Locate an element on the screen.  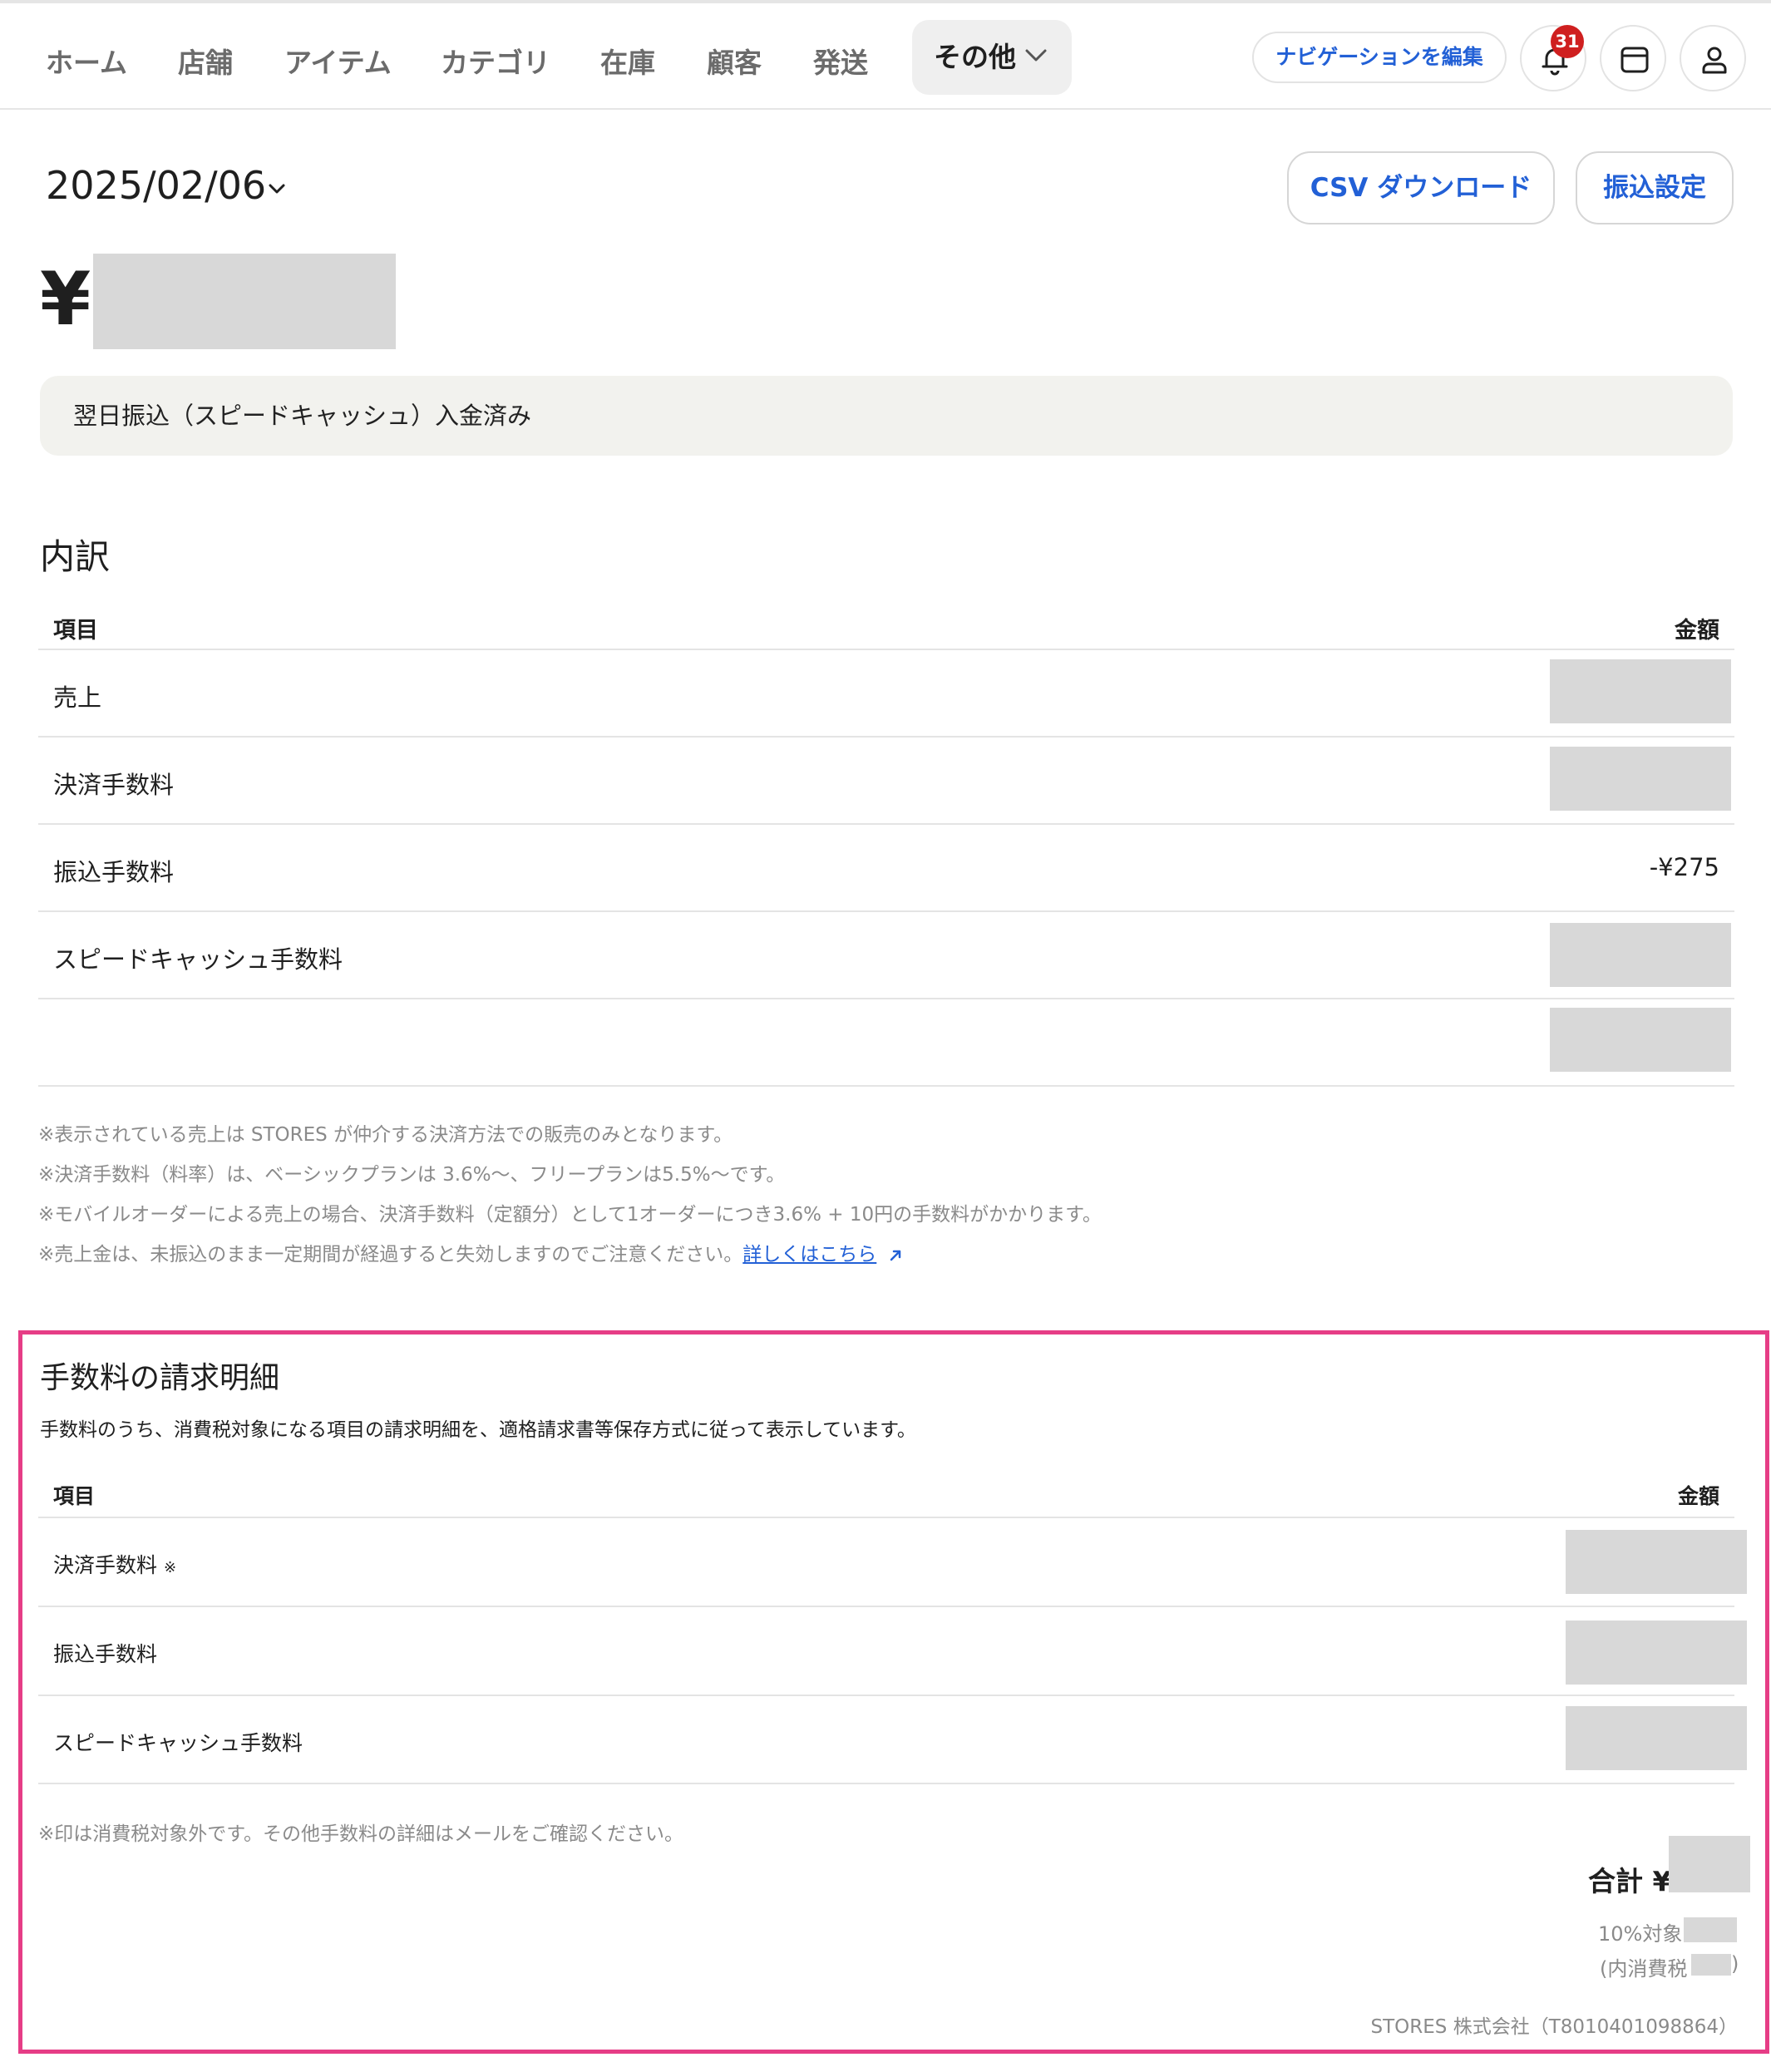
invoice-row-amount-speed-cash-fee-redacted is located at coordinates (1656, 1738).